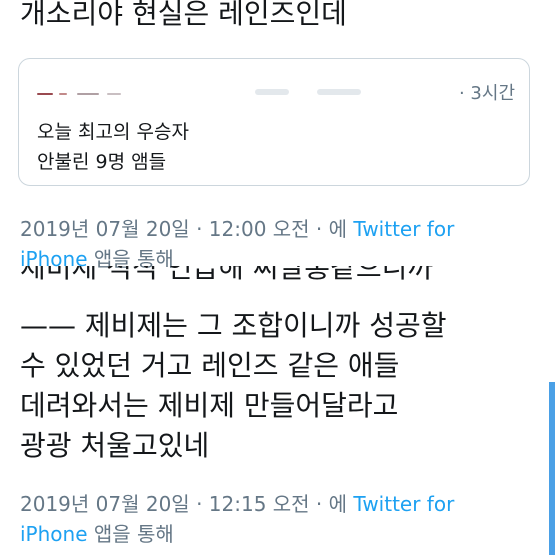 The width and height of the screenshot is (555, 555). What do you see at coordinates (486, 93) in the screenshot?
I see `quoted-tweet-time: · 3시간` at bounding box center [486, 93].